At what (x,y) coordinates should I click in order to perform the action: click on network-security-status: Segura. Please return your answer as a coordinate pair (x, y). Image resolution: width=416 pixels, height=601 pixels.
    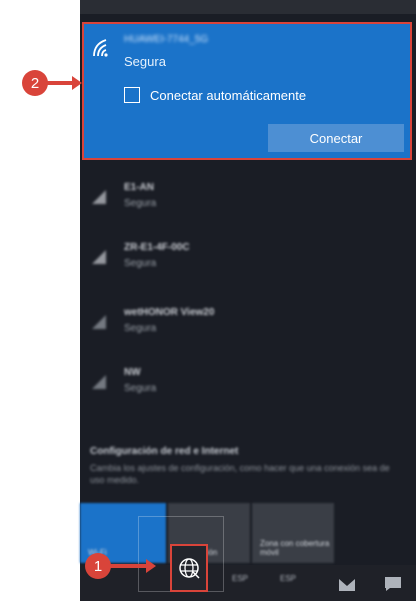
    Looking at the image, I should click on (145, 61).